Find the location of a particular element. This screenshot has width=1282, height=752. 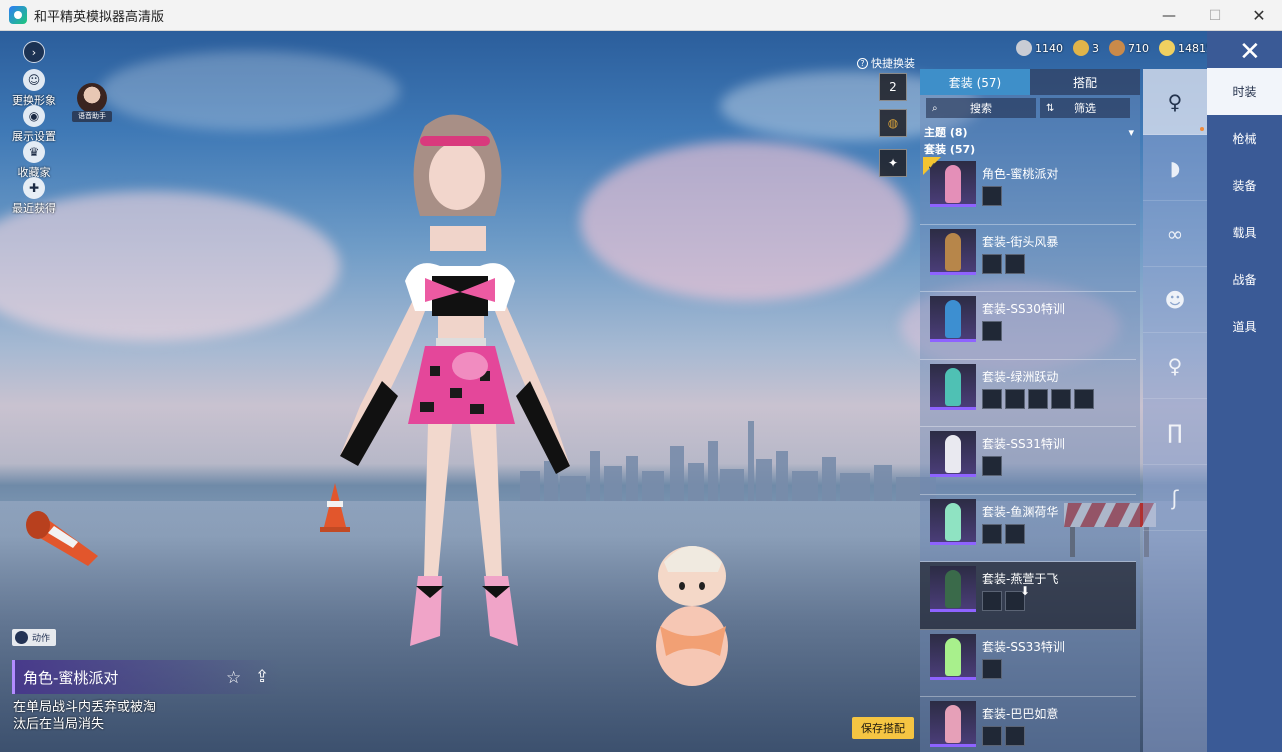

coin-bronze-icon is located at coordinates (1117, 48).